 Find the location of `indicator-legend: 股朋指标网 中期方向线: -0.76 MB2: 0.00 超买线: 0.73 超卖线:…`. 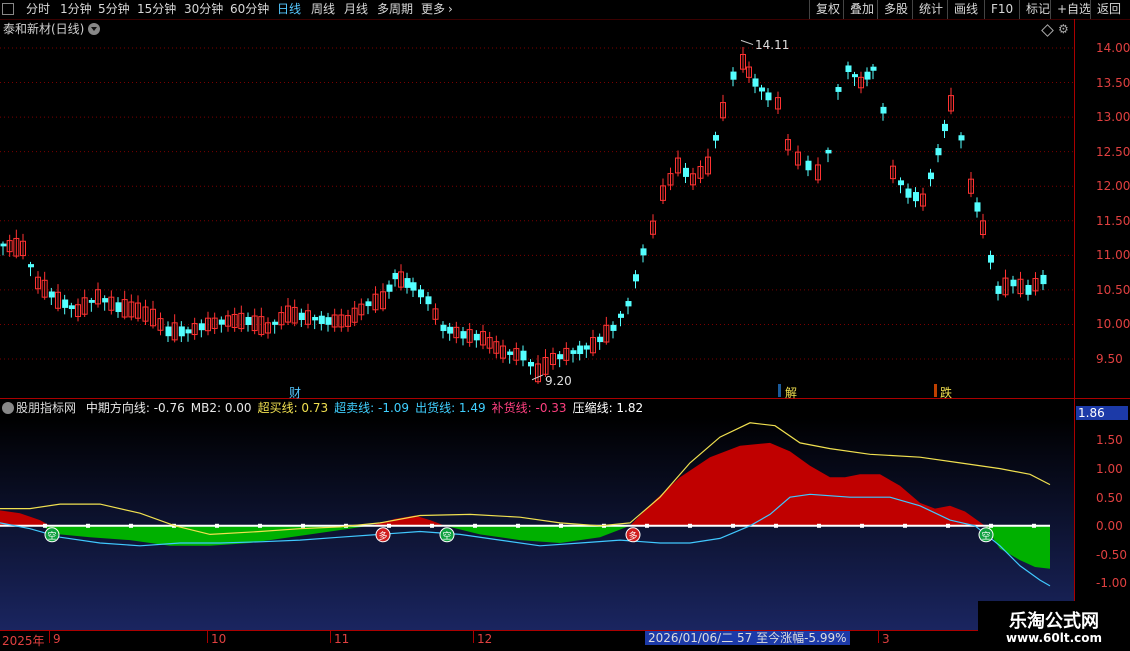

indicator-legend: 股朋指标网 中期方向线: -0.76 MB2: 0.00 超买线: 0.73 超卖线:… is located at coordinates (324, 408).